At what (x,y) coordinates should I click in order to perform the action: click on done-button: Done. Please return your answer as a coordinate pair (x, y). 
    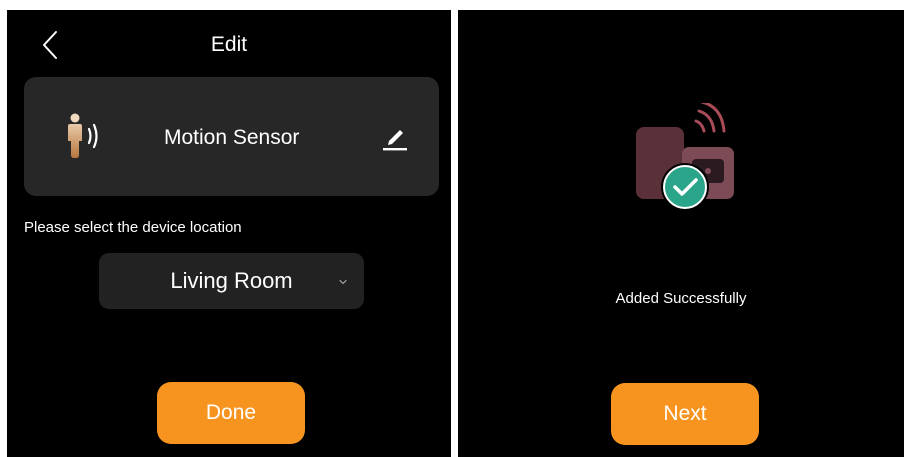
    Looking at the image, I should click on (231, 413).